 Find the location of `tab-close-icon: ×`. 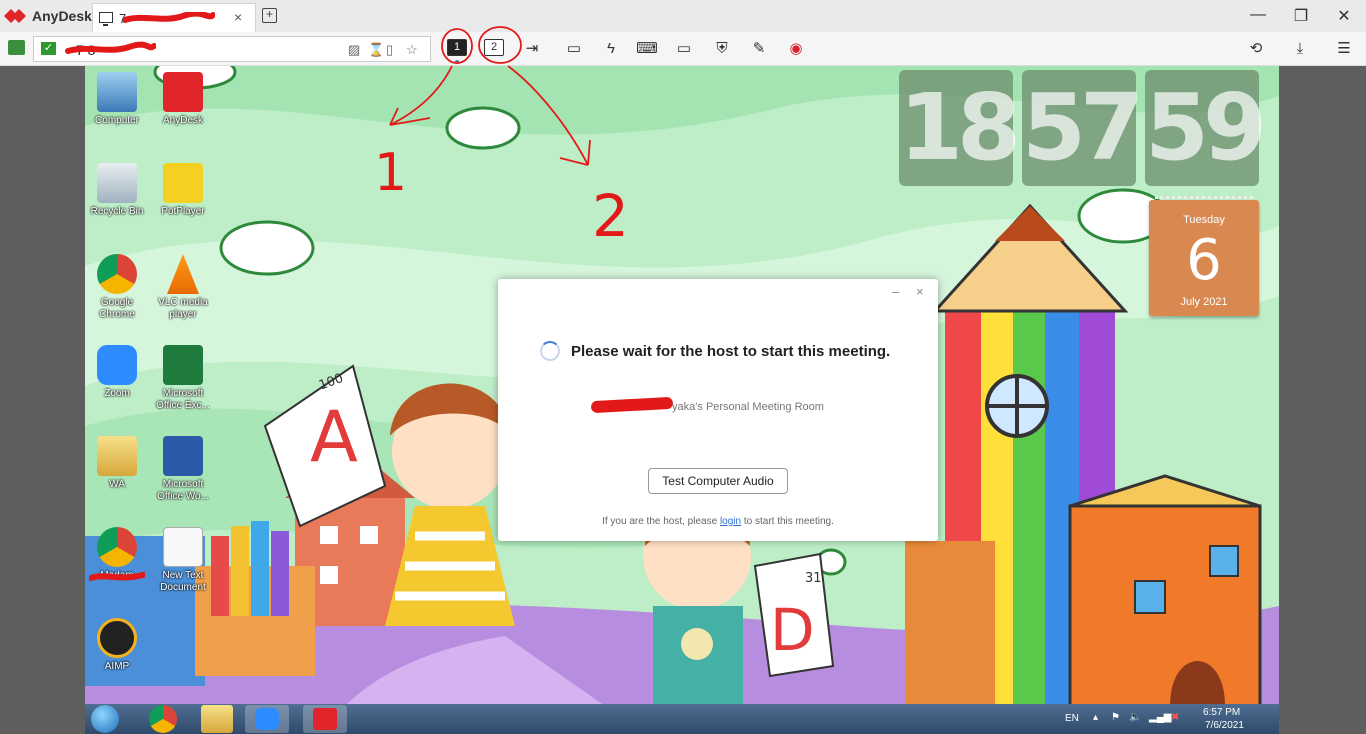

tab-close-icon: × is located at coordinates (238, 17).